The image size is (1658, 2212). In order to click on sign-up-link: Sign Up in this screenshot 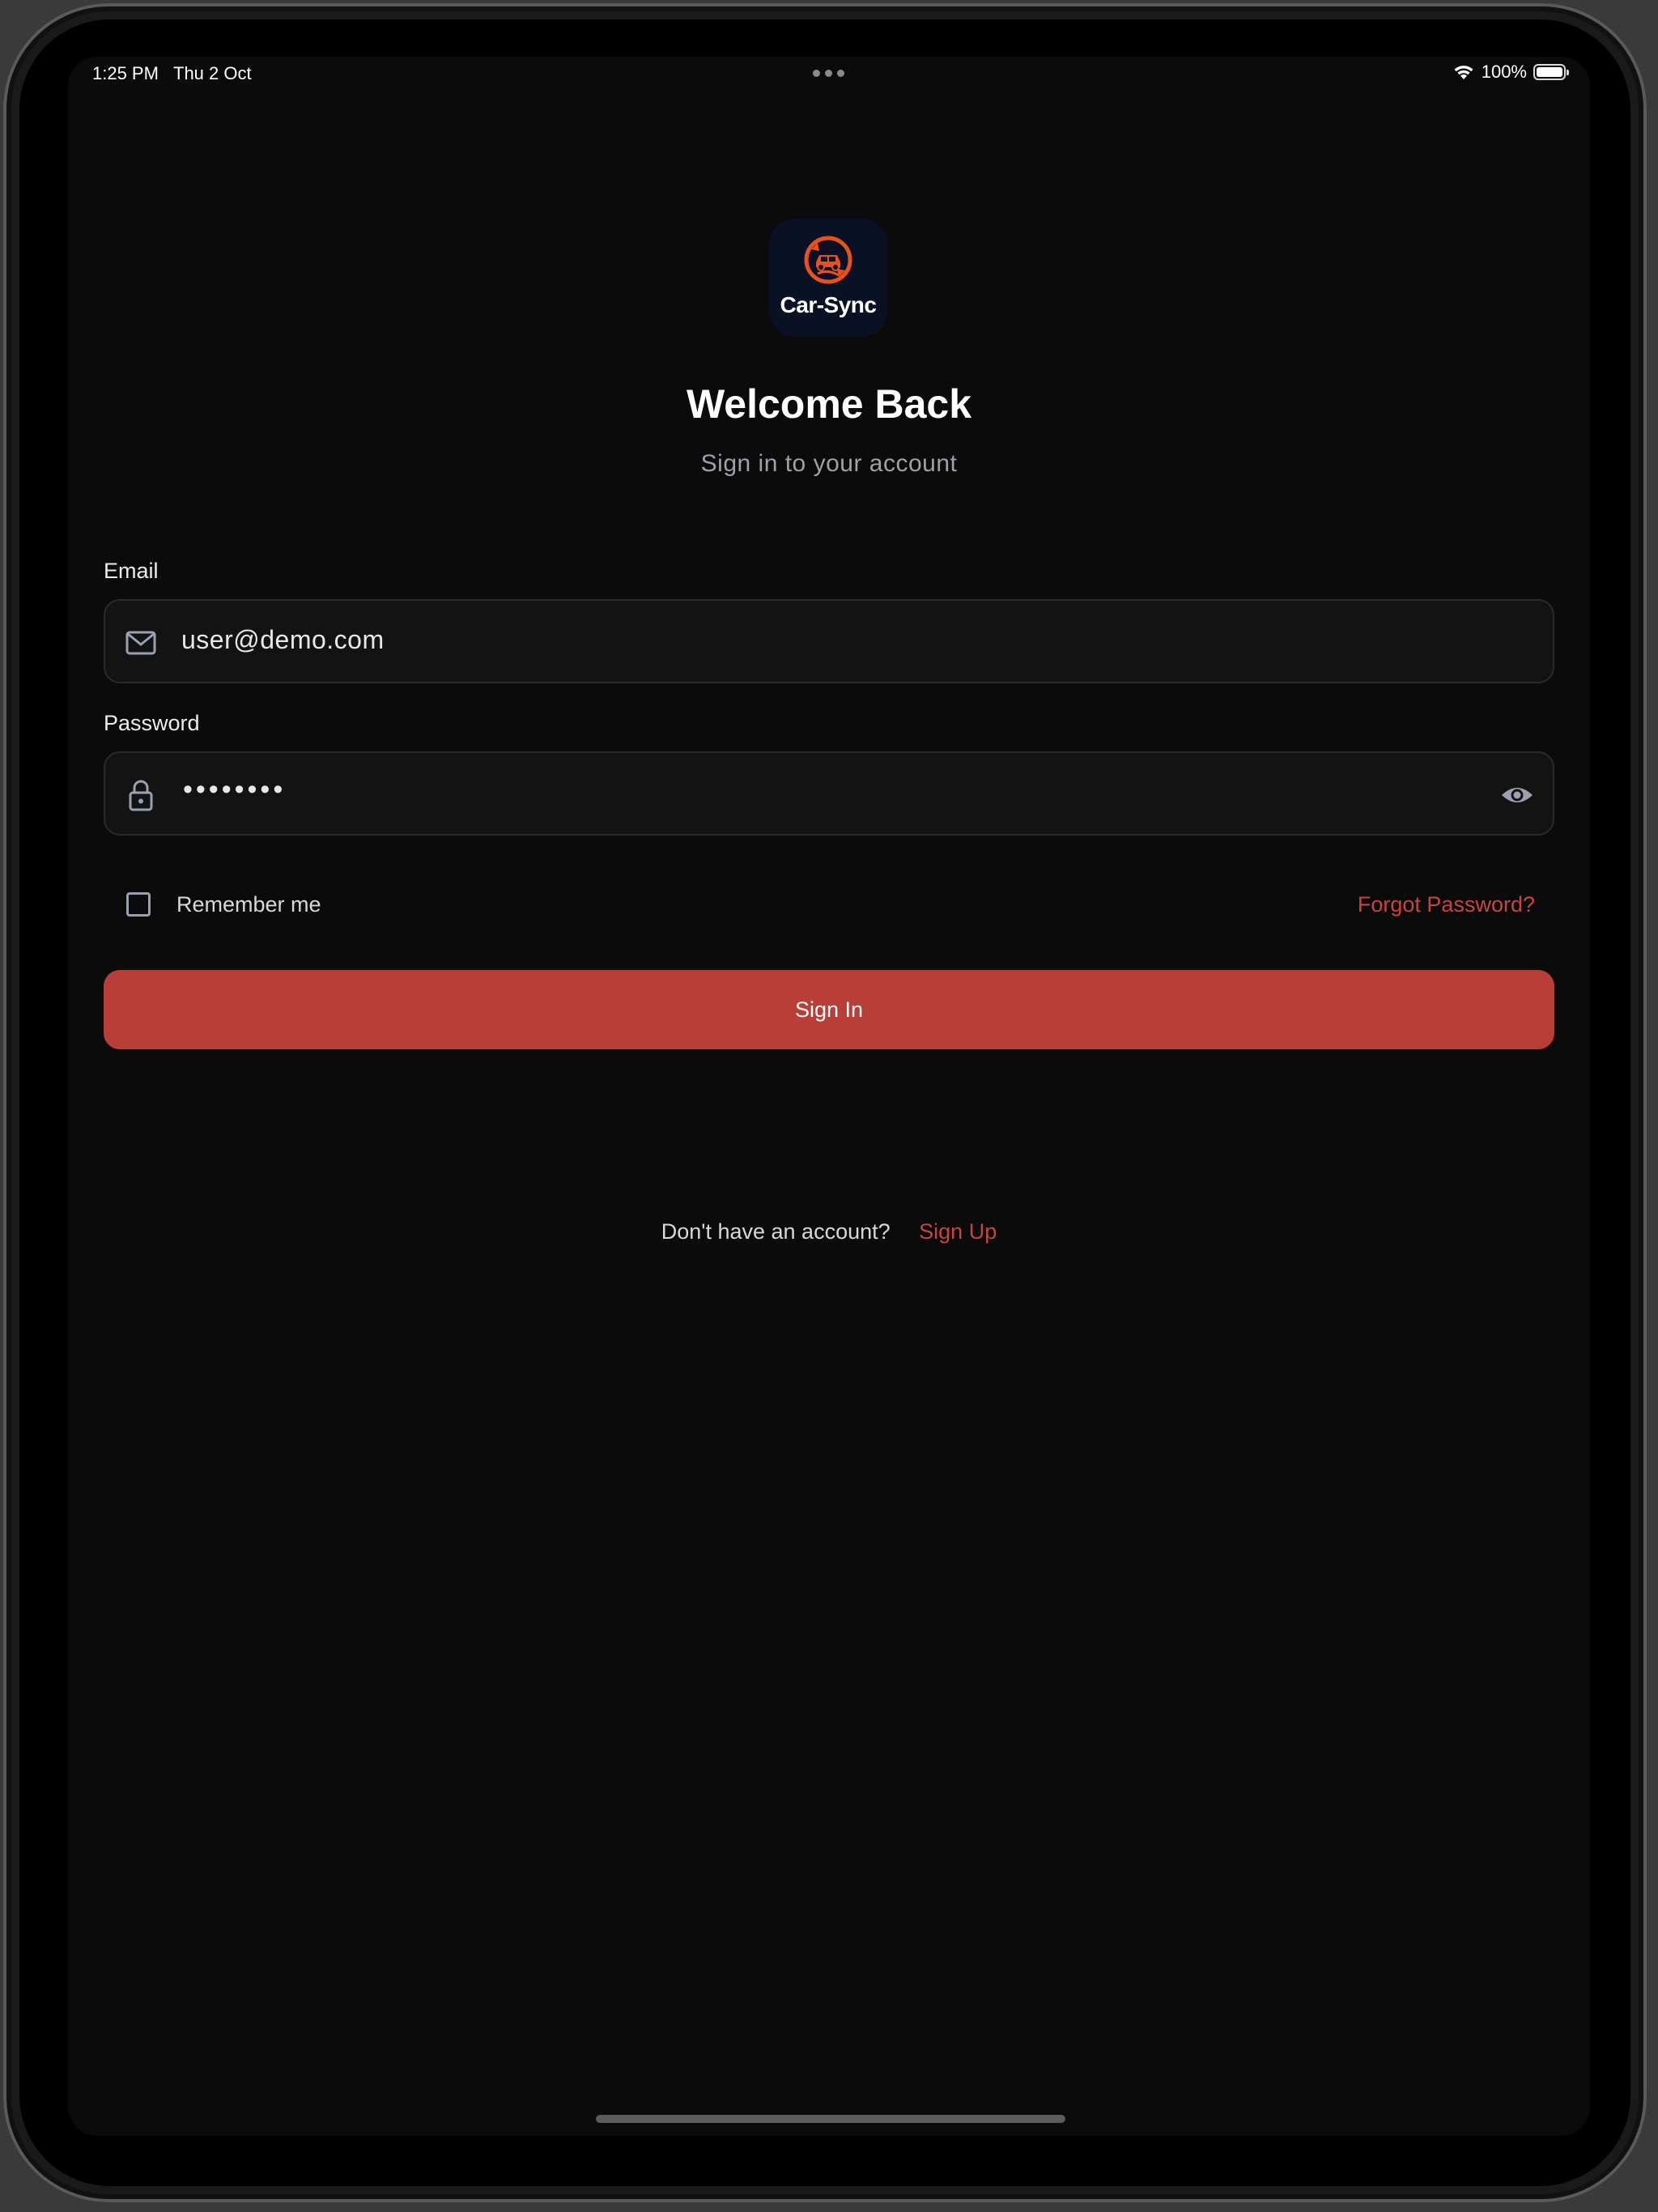, I will do `click(958, 1231)`.